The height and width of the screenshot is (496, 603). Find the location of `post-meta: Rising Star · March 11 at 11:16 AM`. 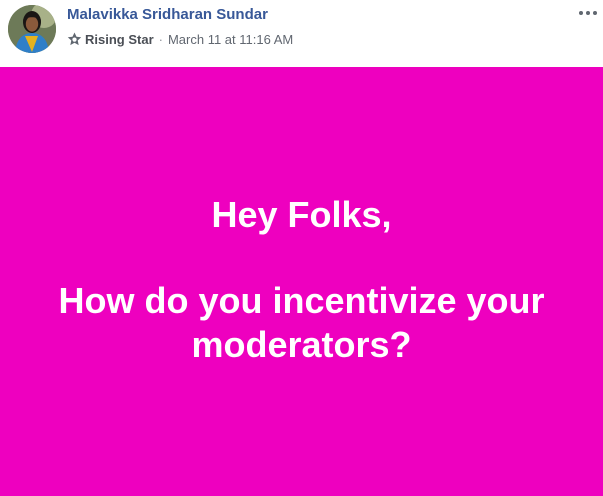

post-meta: Rising Star · March 11 at 11:16 AM is located at coordinates (180, 39).